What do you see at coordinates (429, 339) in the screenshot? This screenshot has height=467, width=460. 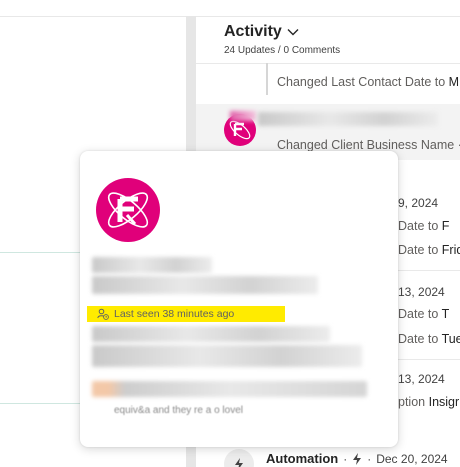 I see `change-description: Date to Tue` at bounding box center [429, 339].